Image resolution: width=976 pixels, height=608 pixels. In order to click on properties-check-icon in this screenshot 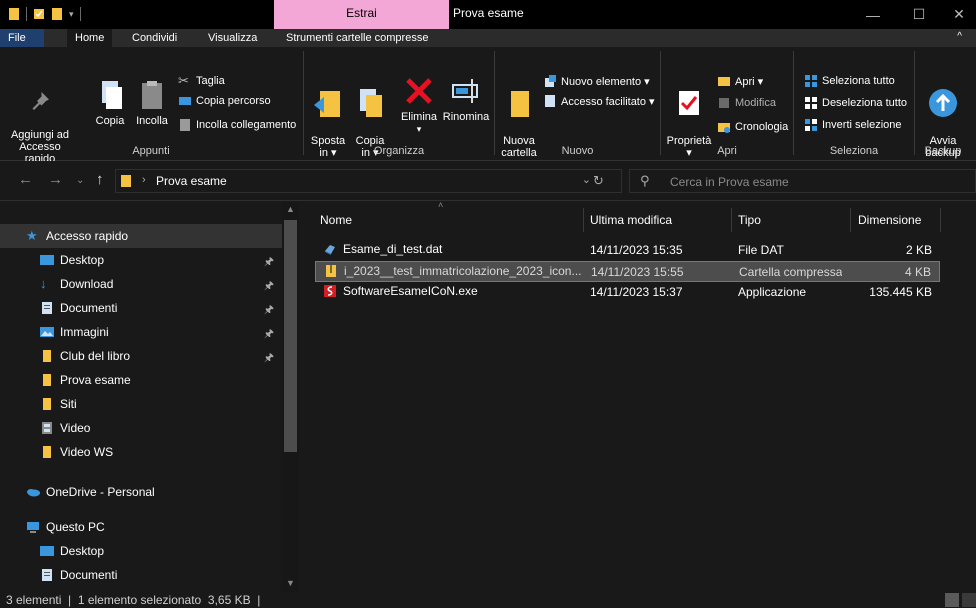, I will do `click(39, 14)`.